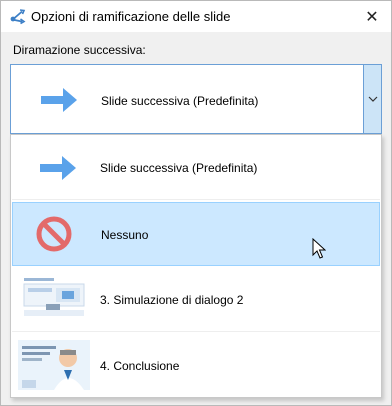  I want to click on close-button: ✕, so click(372, 16).